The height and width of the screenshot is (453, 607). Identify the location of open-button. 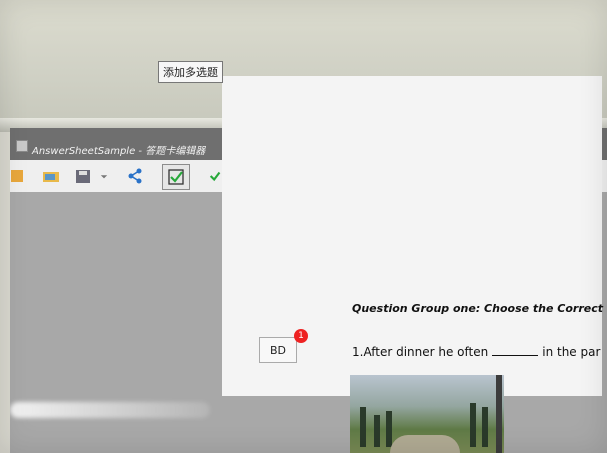
(51, 176).